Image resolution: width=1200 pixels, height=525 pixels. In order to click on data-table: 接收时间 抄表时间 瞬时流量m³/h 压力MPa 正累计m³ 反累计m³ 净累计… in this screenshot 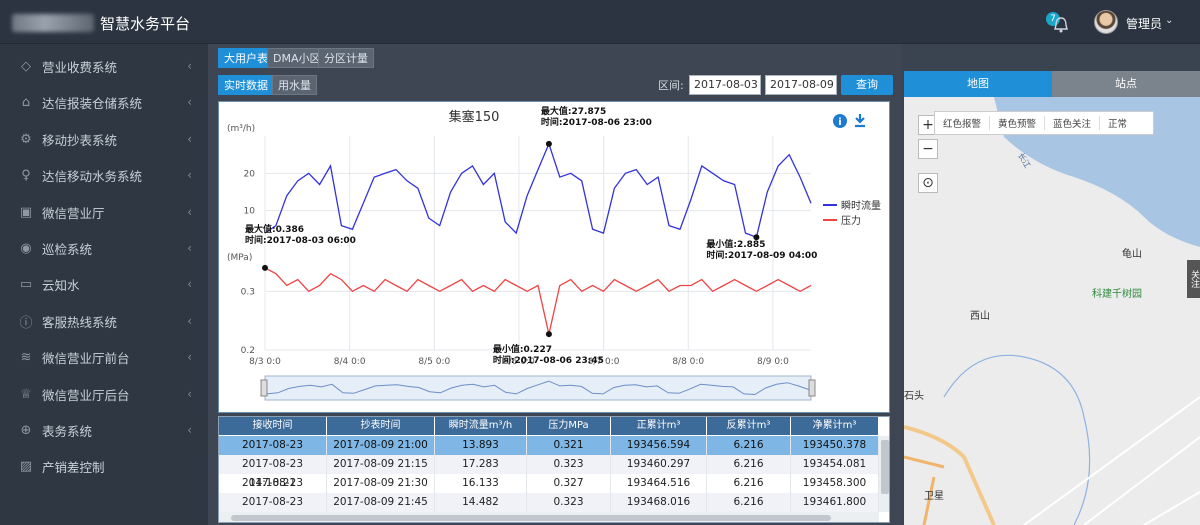, I will do `click(554, 469)`.